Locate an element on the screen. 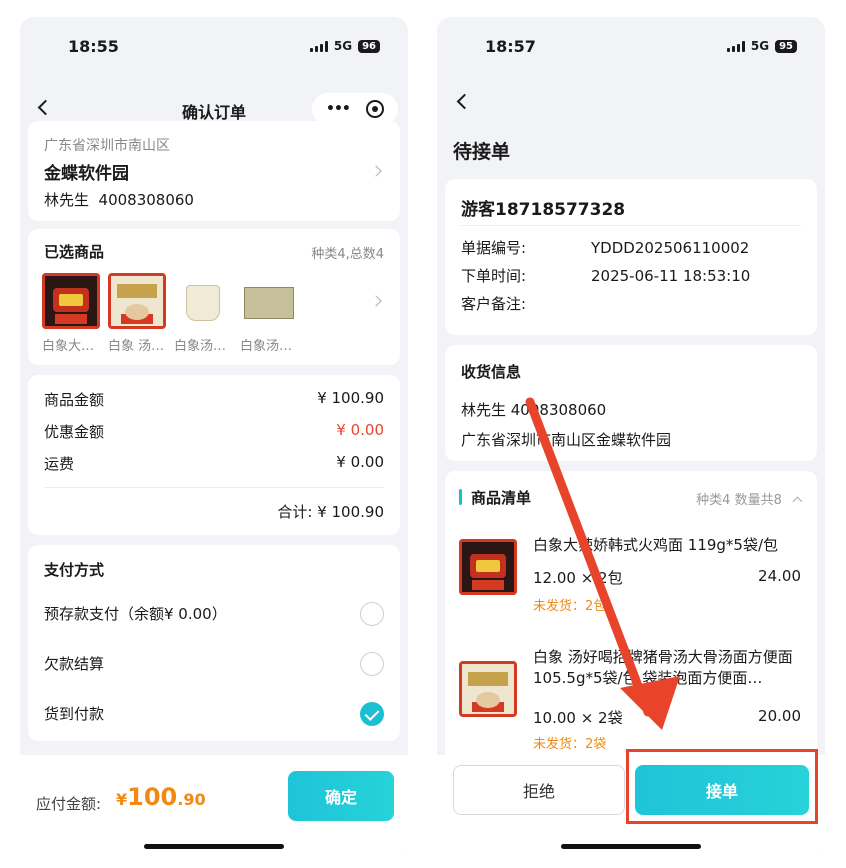 This screenshot has height=868, width=846. order-time: 2025-06-11 18:53:10 is located at coordinates (671, 276).